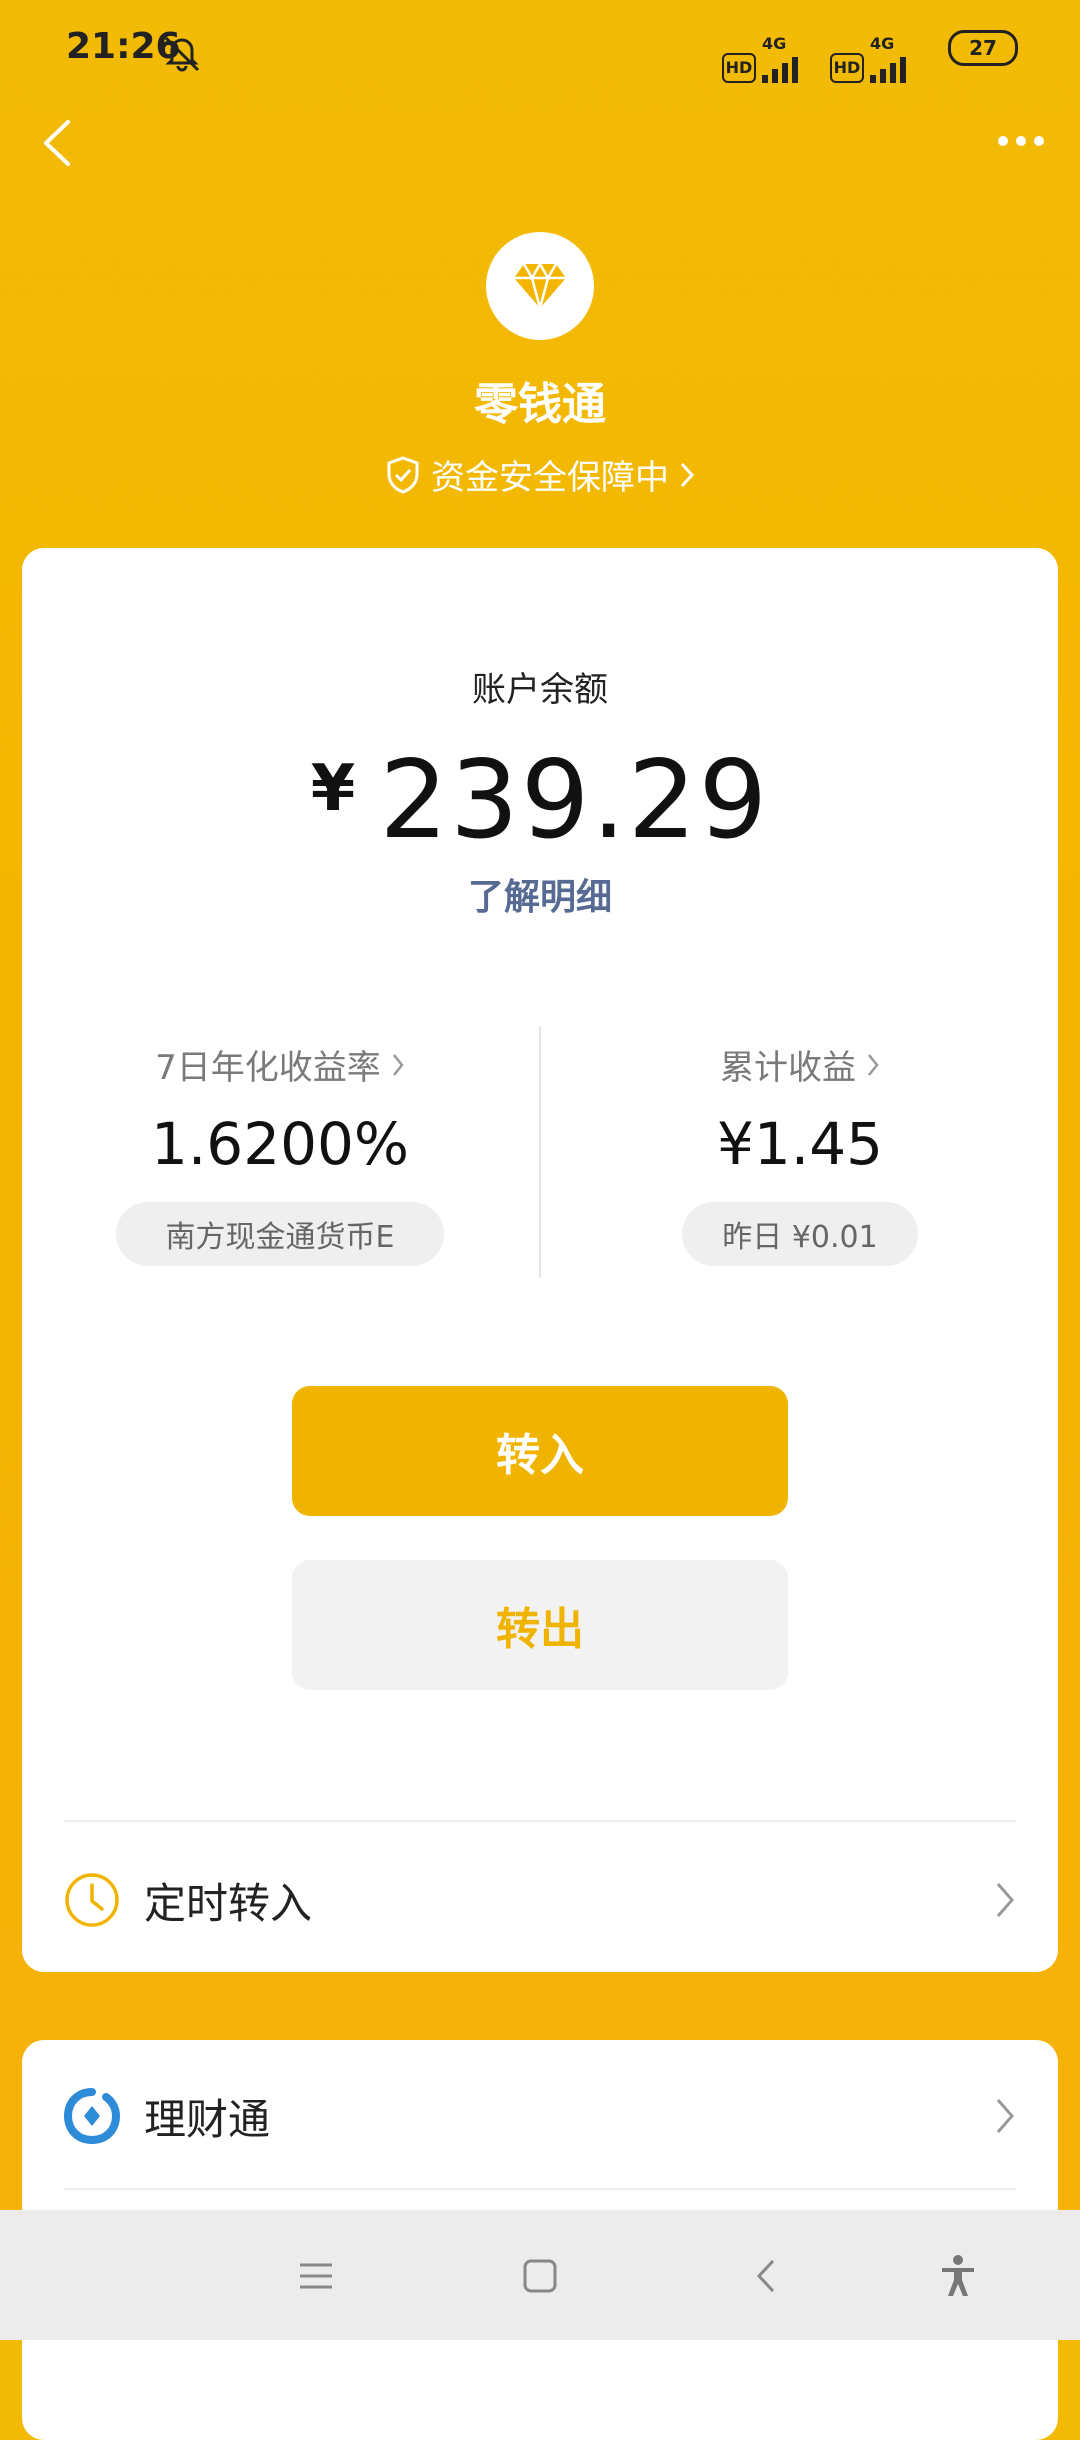  I want to click on deposit-button: 转入, so click(540, 1451).